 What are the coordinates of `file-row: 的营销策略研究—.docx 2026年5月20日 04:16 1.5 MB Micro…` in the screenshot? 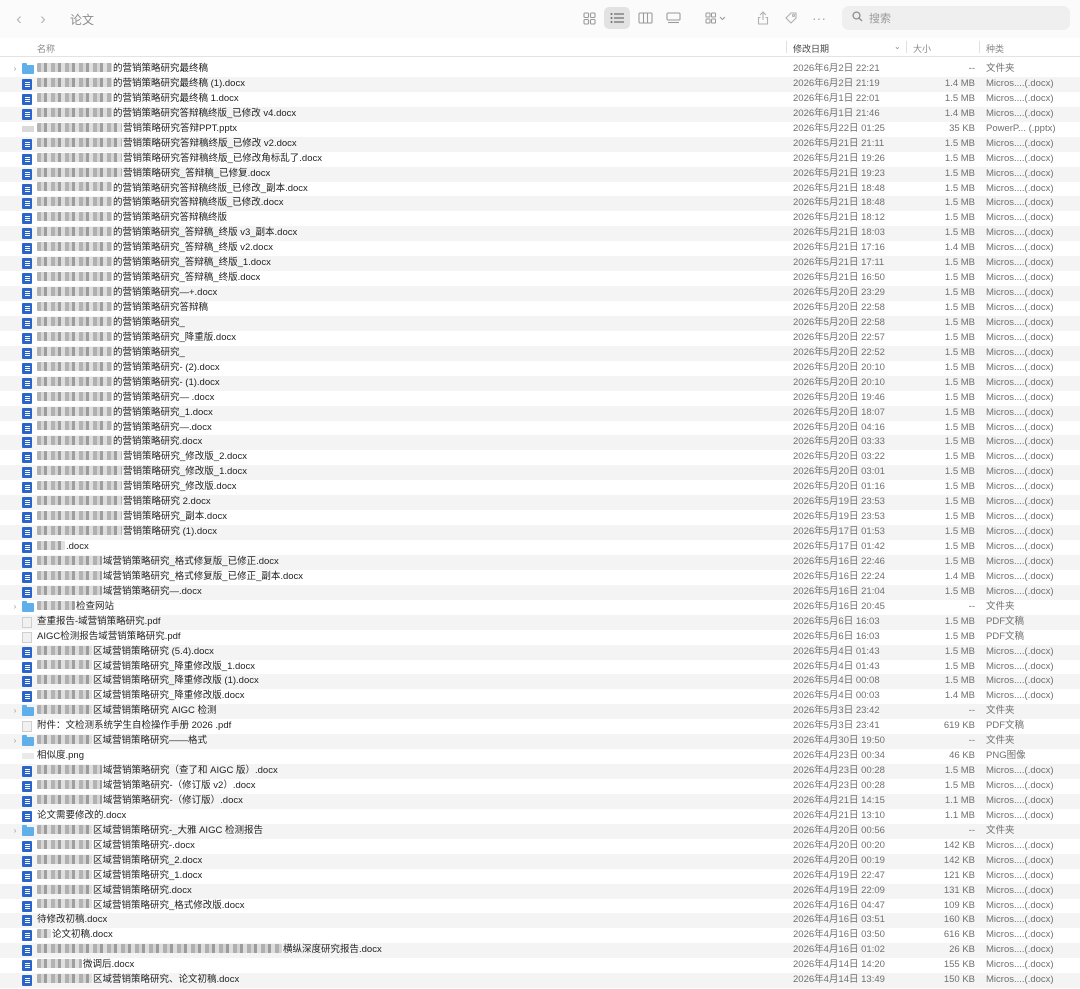 It's located at (540, 428).